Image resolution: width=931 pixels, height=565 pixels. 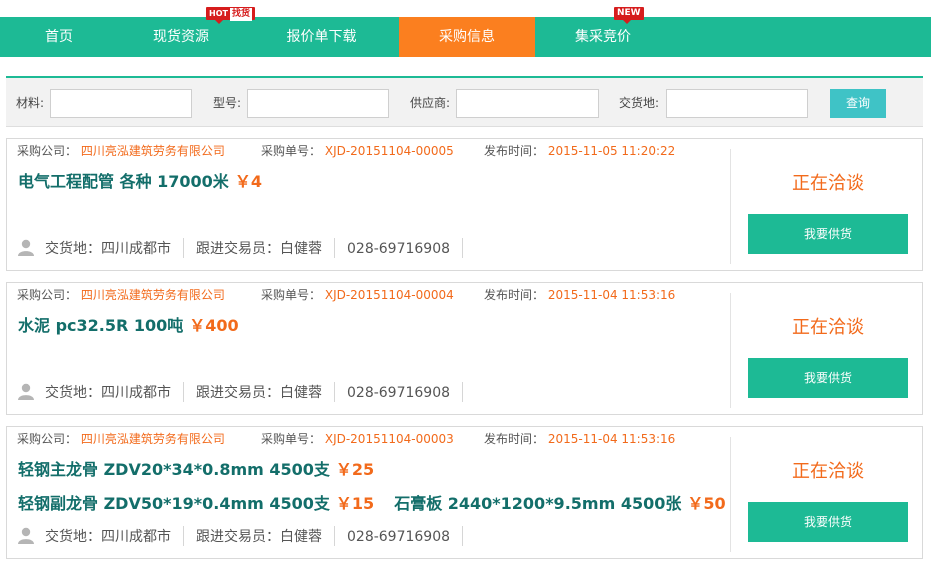 I want to click on search-button: 查询, so click(x=858, y=103).